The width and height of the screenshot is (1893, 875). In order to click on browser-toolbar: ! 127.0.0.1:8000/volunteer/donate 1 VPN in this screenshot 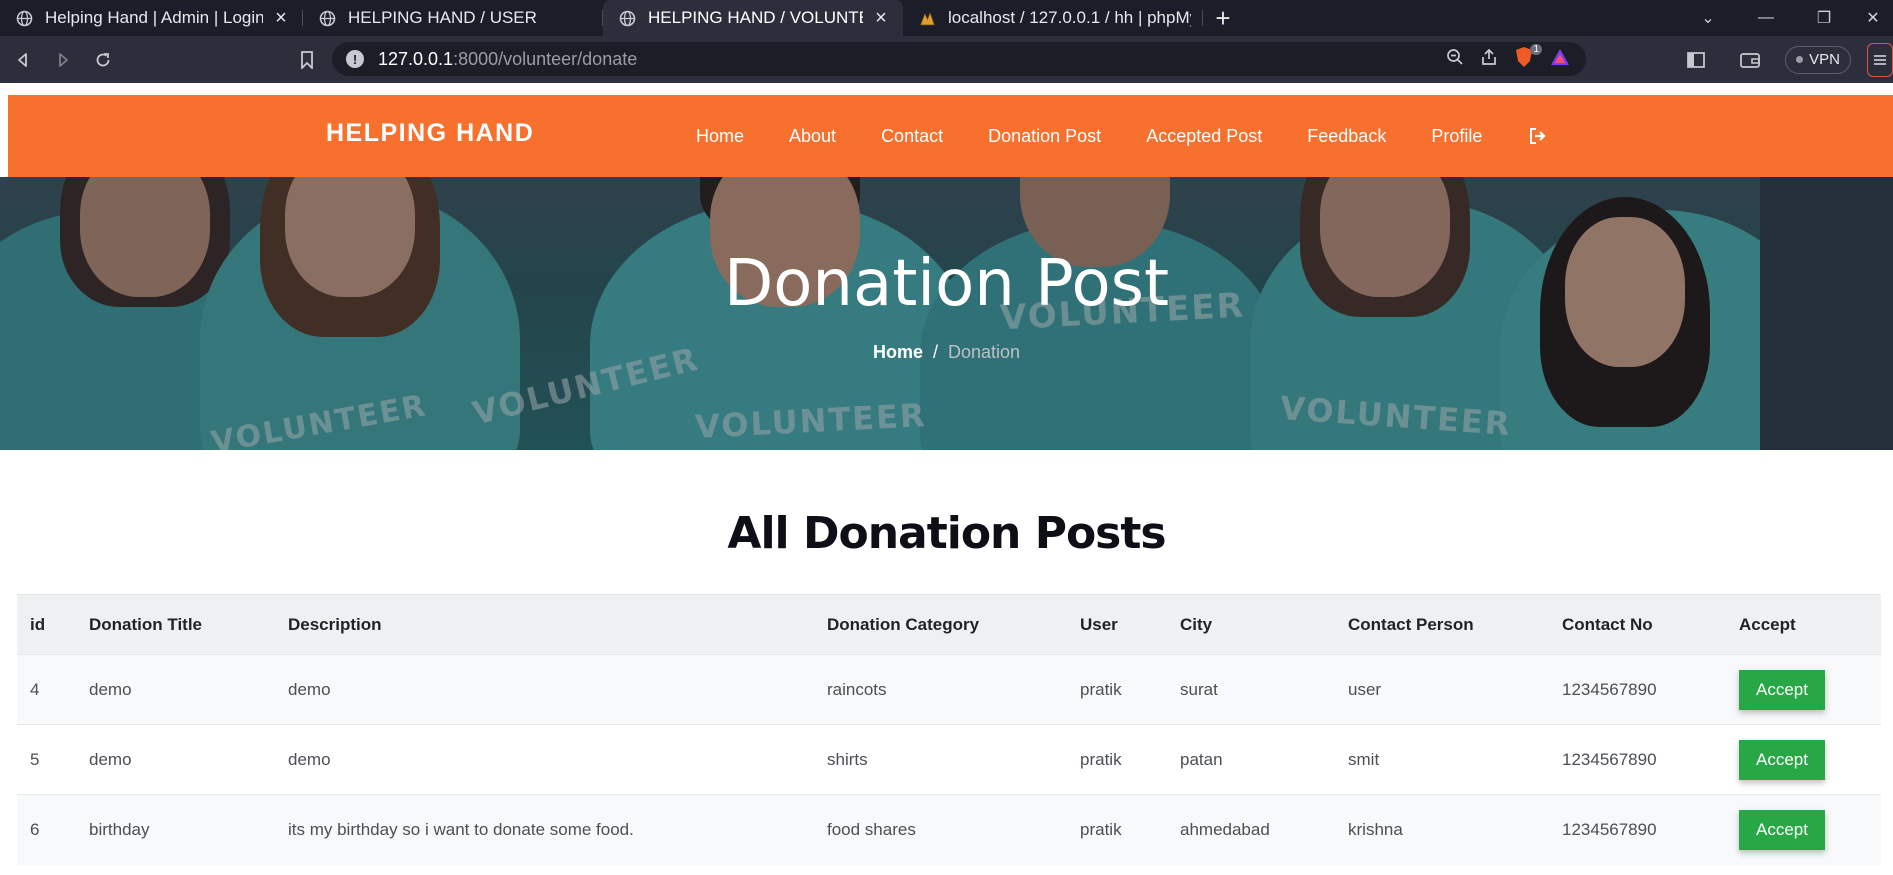, I will do `click(946, 59)`.